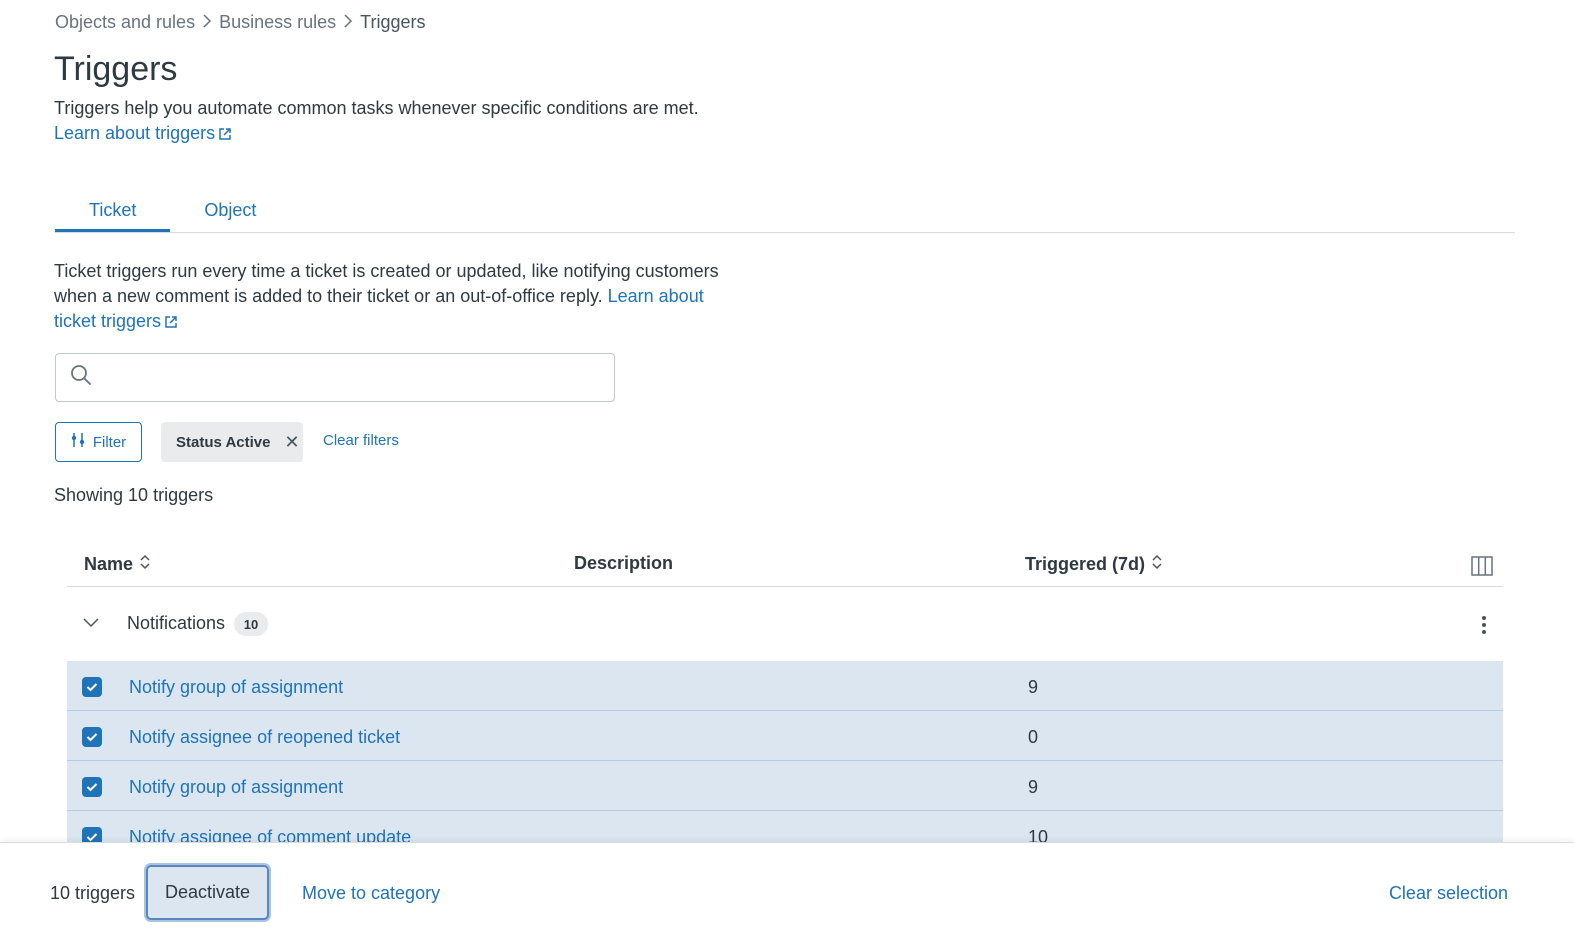 The image size is (1574, 944). Describe the element at coordinates (1085, 564) in the screenshot. I see `column-header-triggered-label: Triggered (7d)` at that location.